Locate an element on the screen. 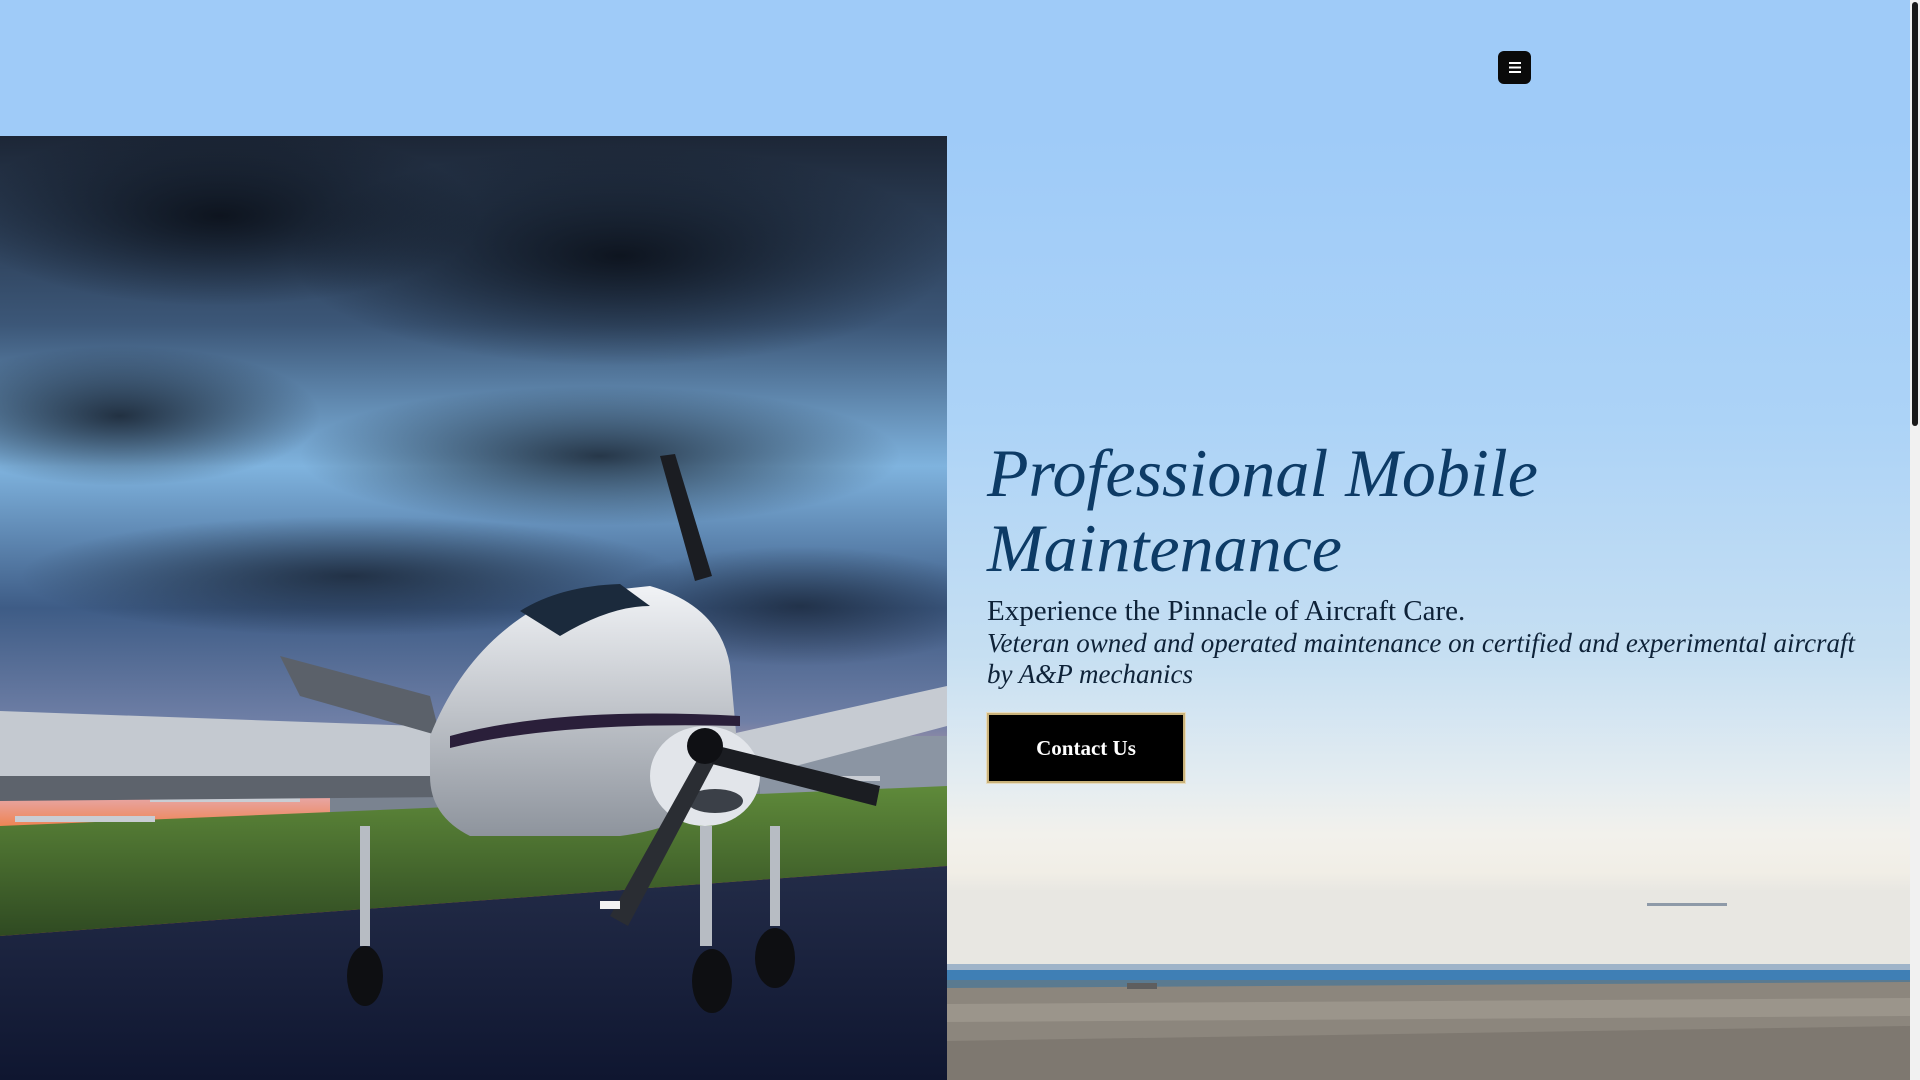 The height and width of the screenshot is (1080, 1920). contact-us-button: Contact Us is located at coordinates (1086, 748).